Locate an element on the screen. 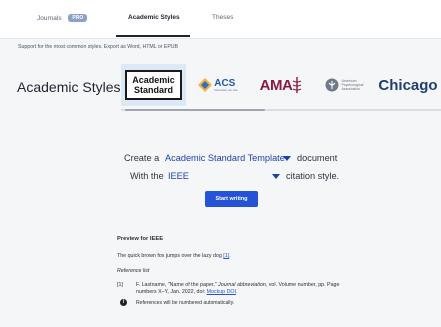  tab-journals-label: Journals is located at coordinates (49, 18).